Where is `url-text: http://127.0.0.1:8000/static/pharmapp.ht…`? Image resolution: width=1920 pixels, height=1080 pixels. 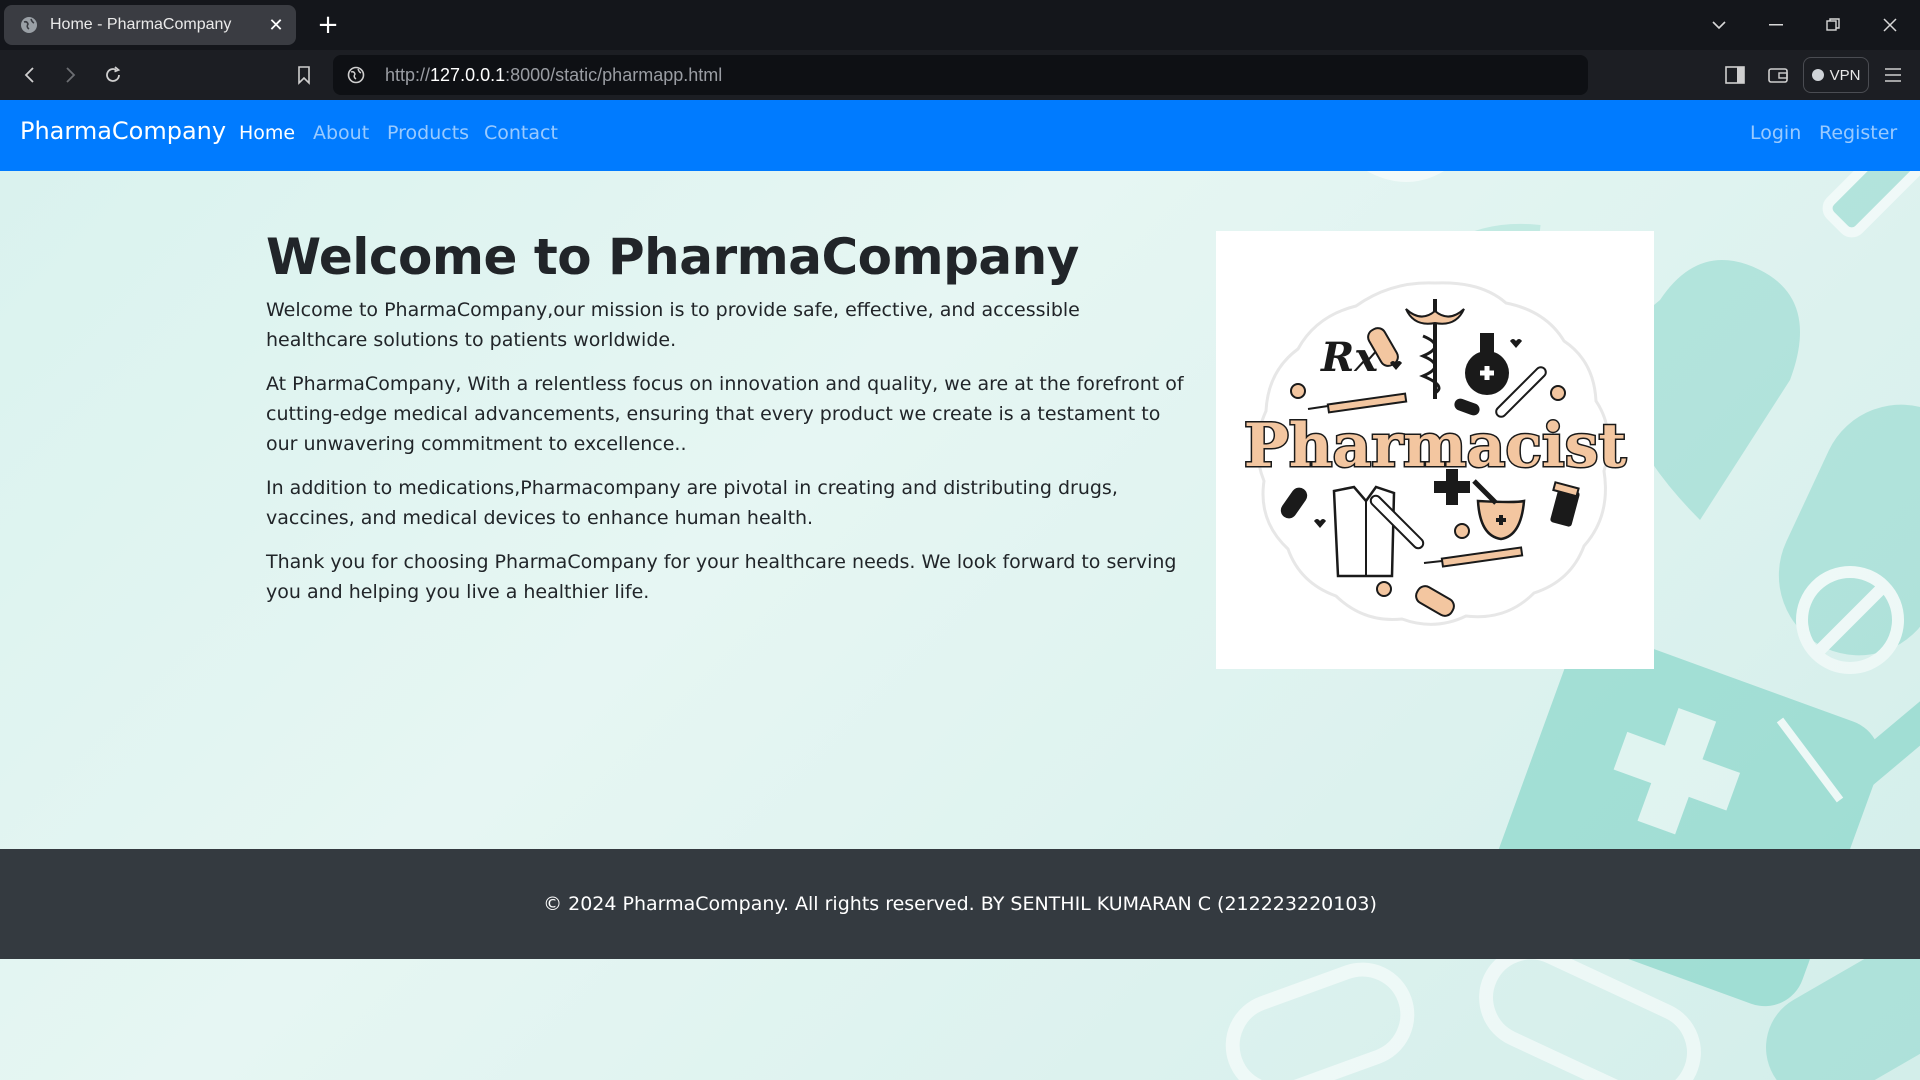 url-text: http://127.0.0.1:8000/static/pharmapp.ht… is located at coordinates (553, 75).